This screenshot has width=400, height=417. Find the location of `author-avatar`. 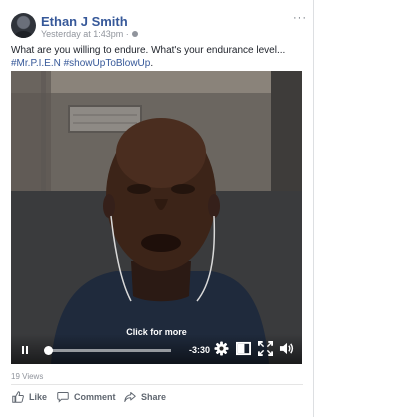

author-avatar is located at coordinates (23, 25).